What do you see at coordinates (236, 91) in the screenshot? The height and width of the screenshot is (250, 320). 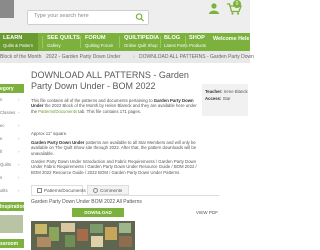 I see `teacher-value: Irene Blanck` at bounding box center [236, 91].